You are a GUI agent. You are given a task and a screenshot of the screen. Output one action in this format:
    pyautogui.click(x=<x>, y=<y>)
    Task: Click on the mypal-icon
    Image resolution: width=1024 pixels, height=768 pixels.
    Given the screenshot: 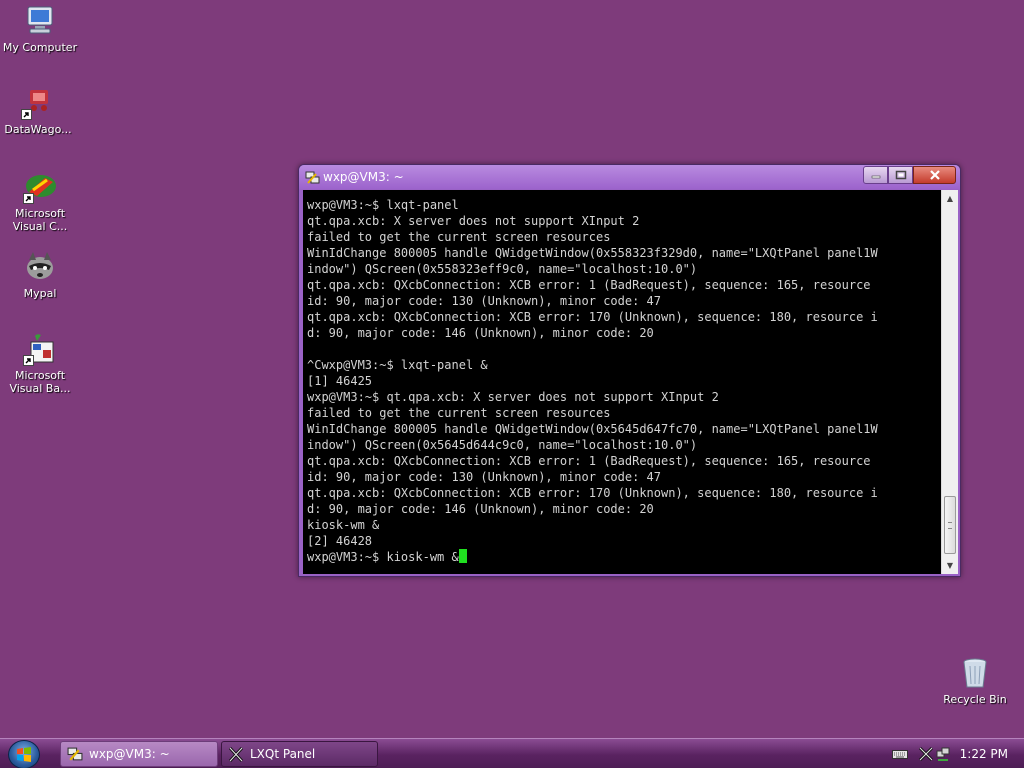 What is the action you would take?
    pyautogui.click(x=40, y=267)
    